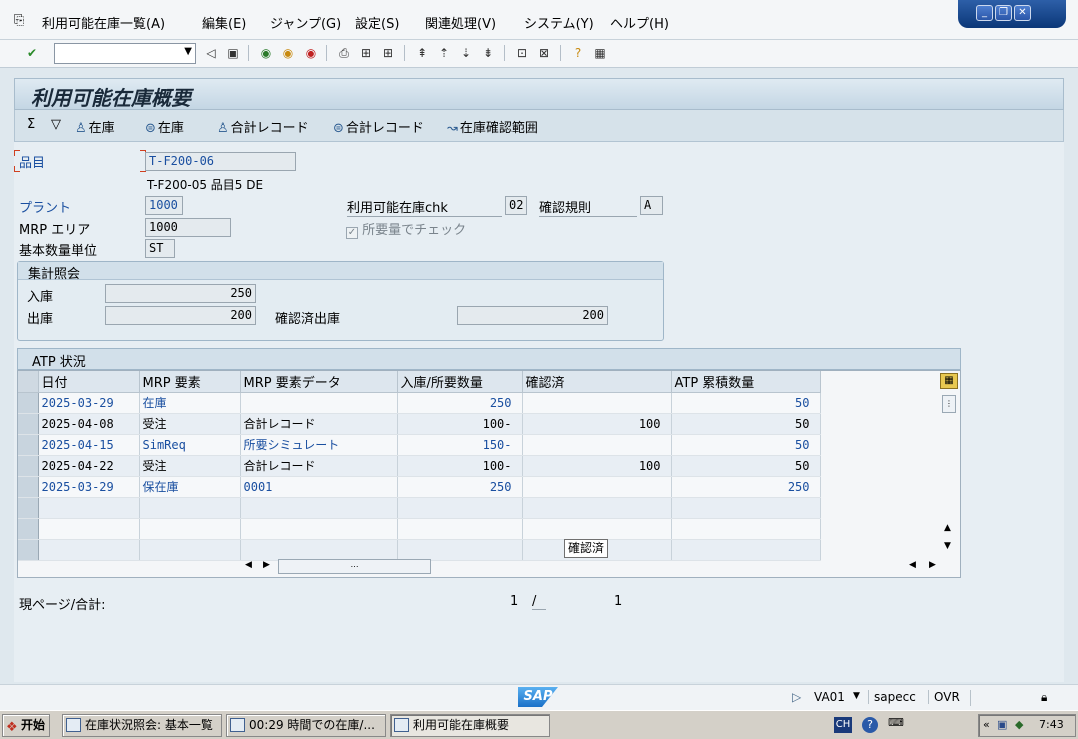  What do you see at coordinates (896, 722) in the screenshot?
I see `ime-icon: ⌨` at bounding box center [896, 722].